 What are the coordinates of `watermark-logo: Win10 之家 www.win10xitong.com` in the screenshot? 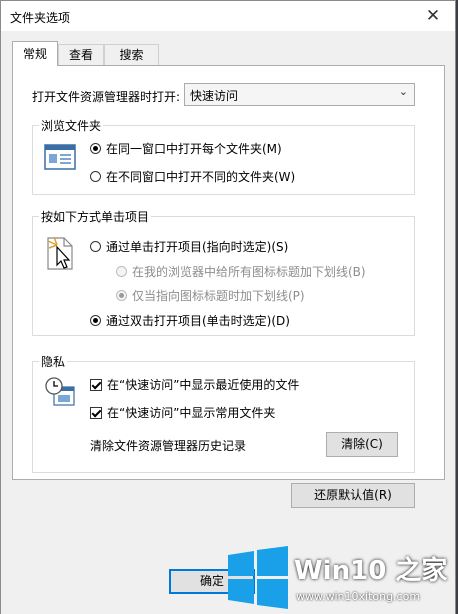 It's located at (340, 577).